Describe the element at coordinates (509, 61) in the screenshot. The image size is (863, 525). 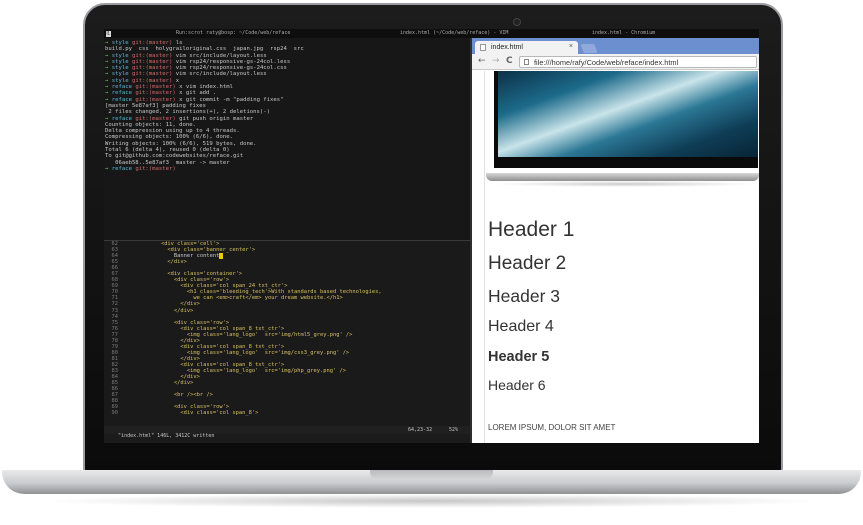
I see `reload-icon: C` at that location.